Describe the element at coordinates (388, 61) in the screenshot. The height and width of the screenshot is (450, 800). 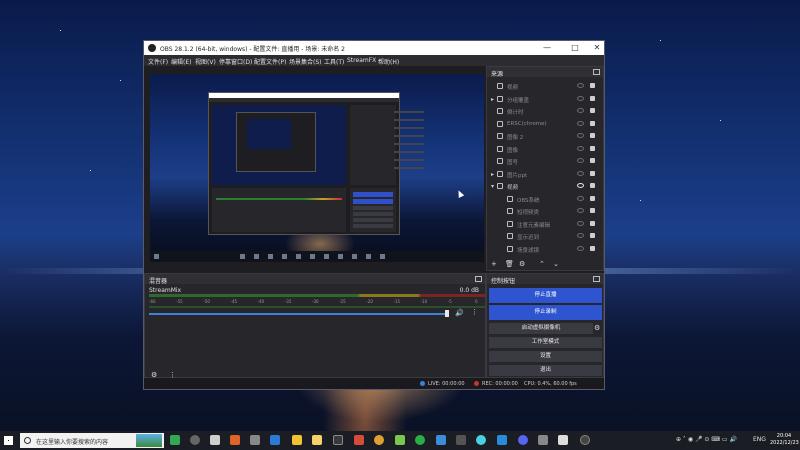
I see `menu-help: 帮助(H)` at that location.